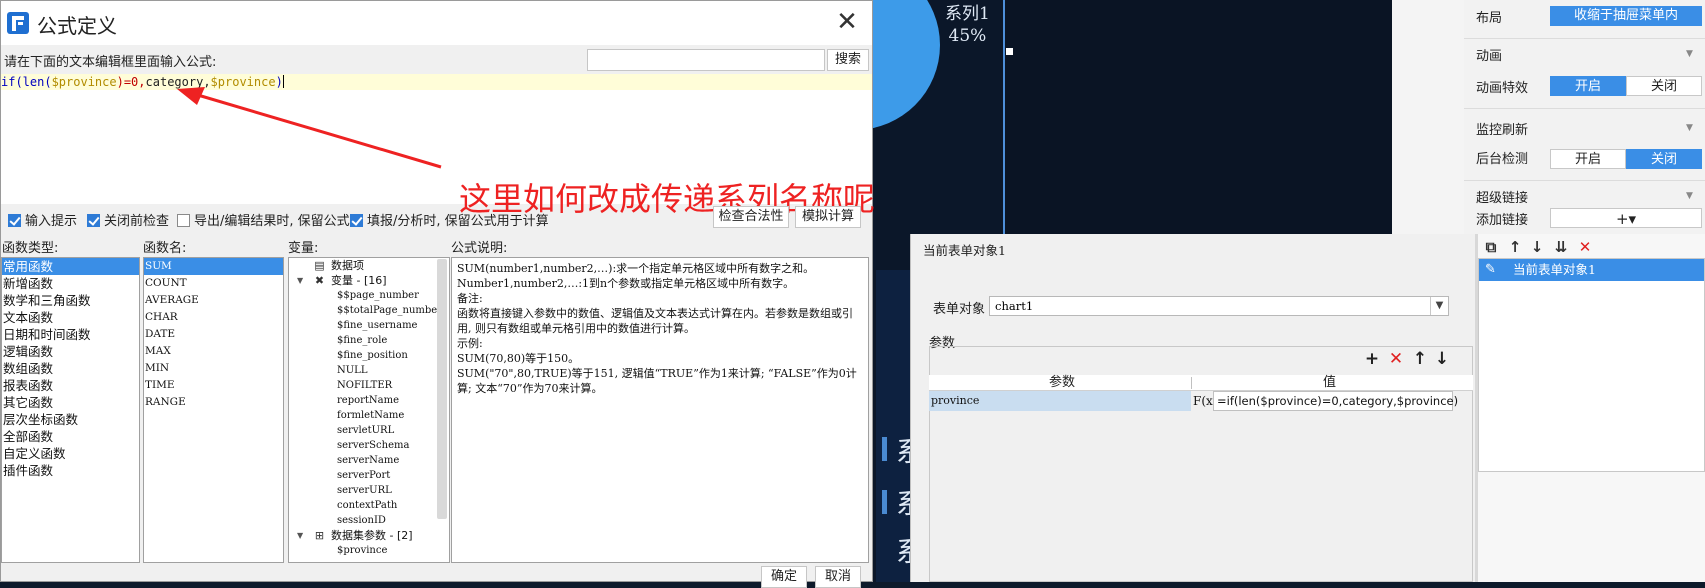 The width and height of the screenshot is (1705, 588). What do you see at coordinates (1561, 247) in the screenshot?
I see `move-bottom-icon: ⇊` at bounding box center [1561, 247].